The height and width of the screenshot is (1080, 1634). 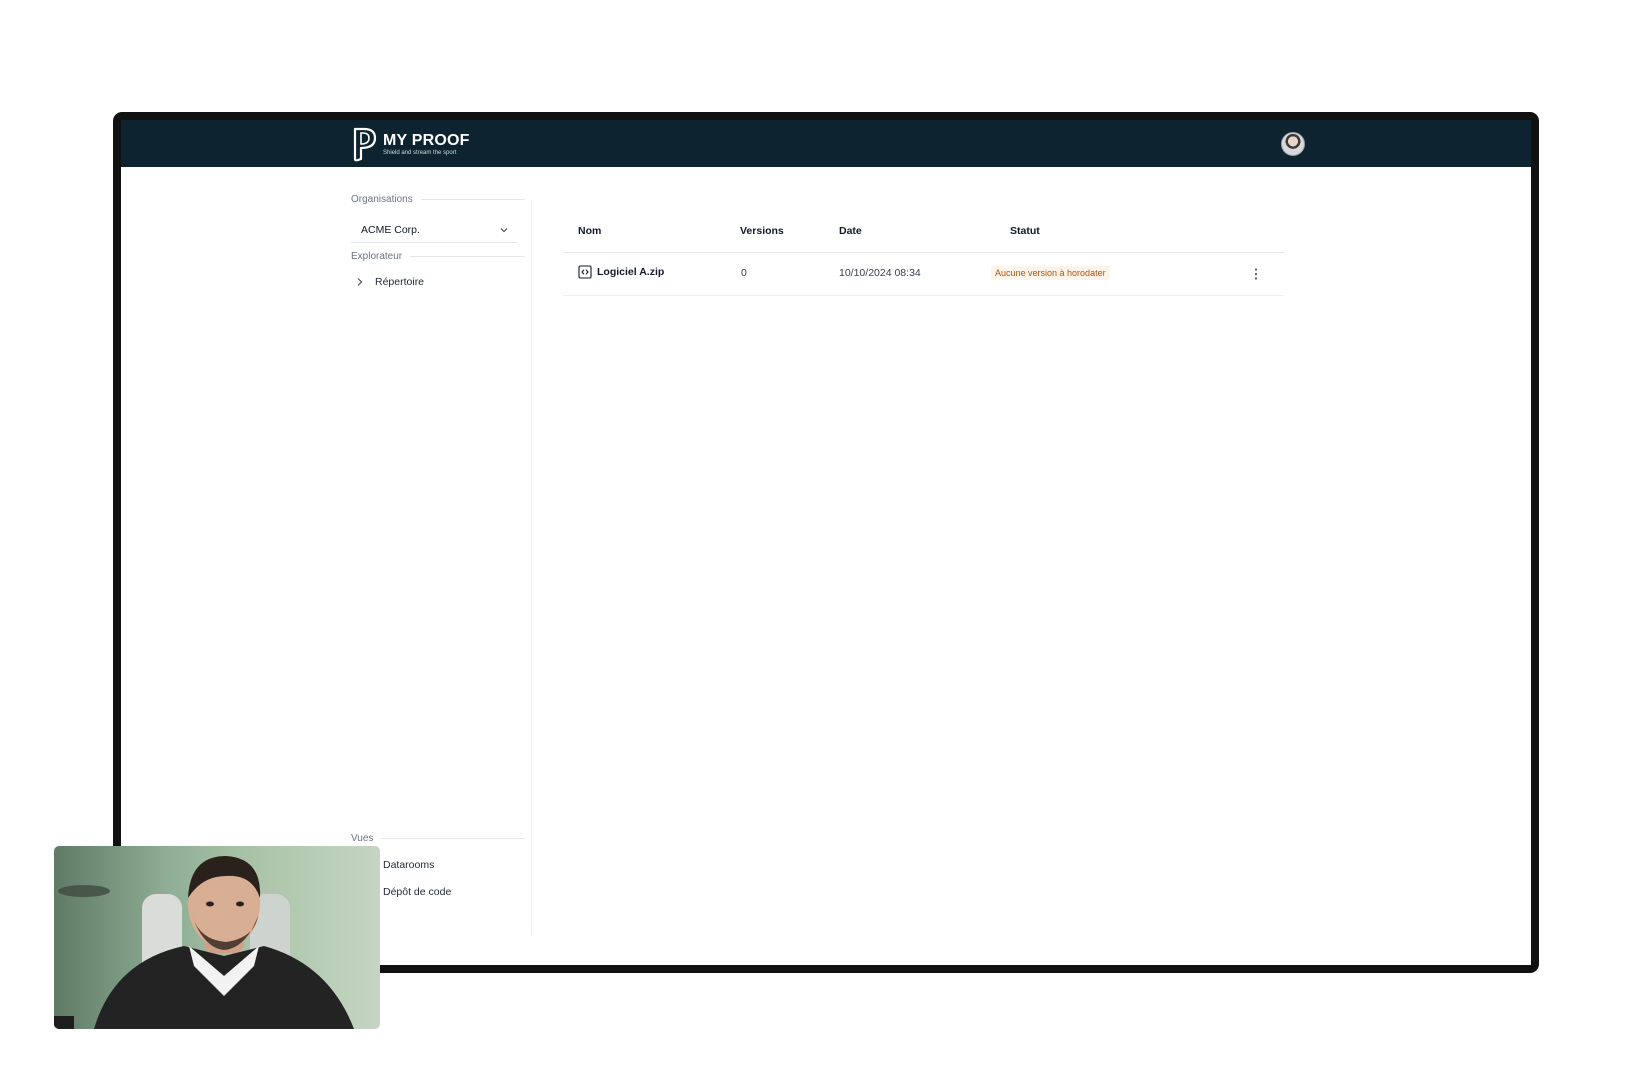 I want to click on code-file-icon, so click(x=585, y=272).